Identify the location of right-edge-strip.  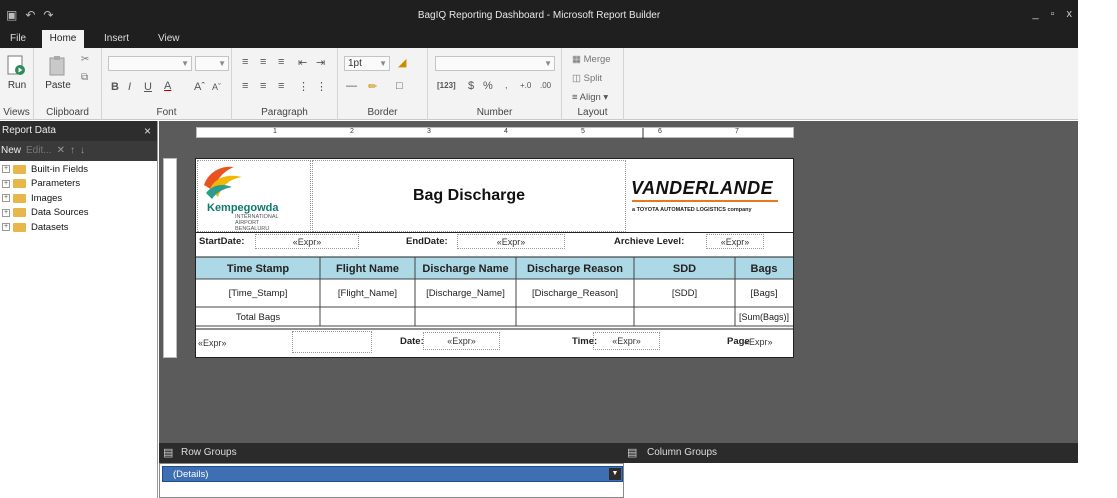
(1097, 249).